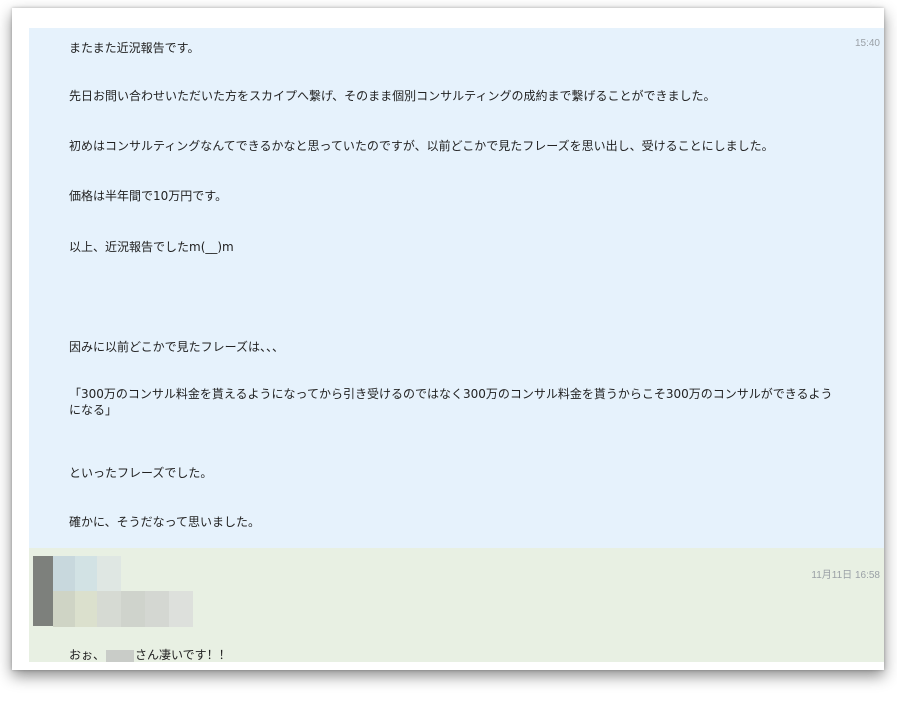 The width and height of the screenshot is (897, 705). Describe the element at coordinates (151, 247) in the screenshot. I see `message-line: 以上、近況報告でしたm(__)m` at that location.